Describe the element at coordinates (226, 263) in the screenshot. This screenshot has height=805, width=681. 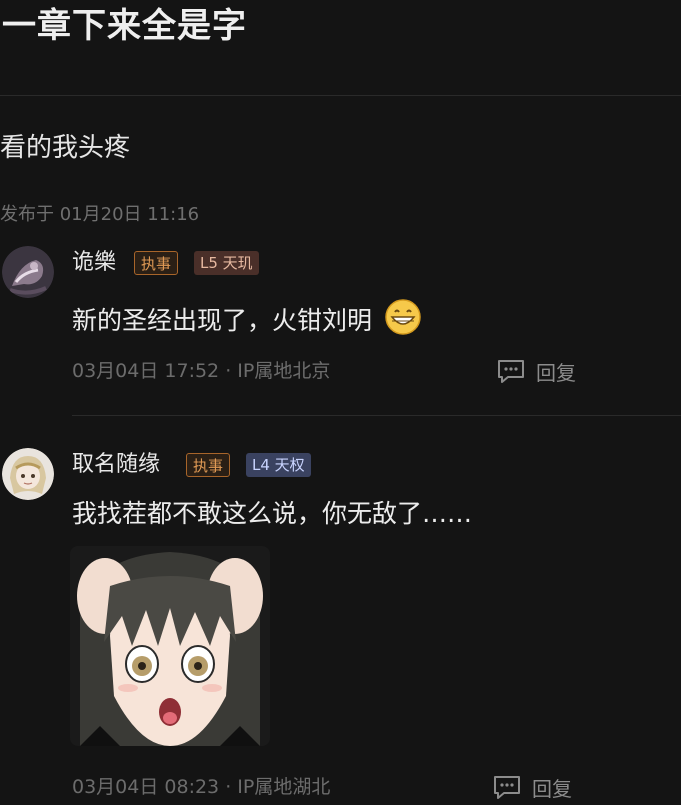
I see `level-badge: L5 天玑` at that location.